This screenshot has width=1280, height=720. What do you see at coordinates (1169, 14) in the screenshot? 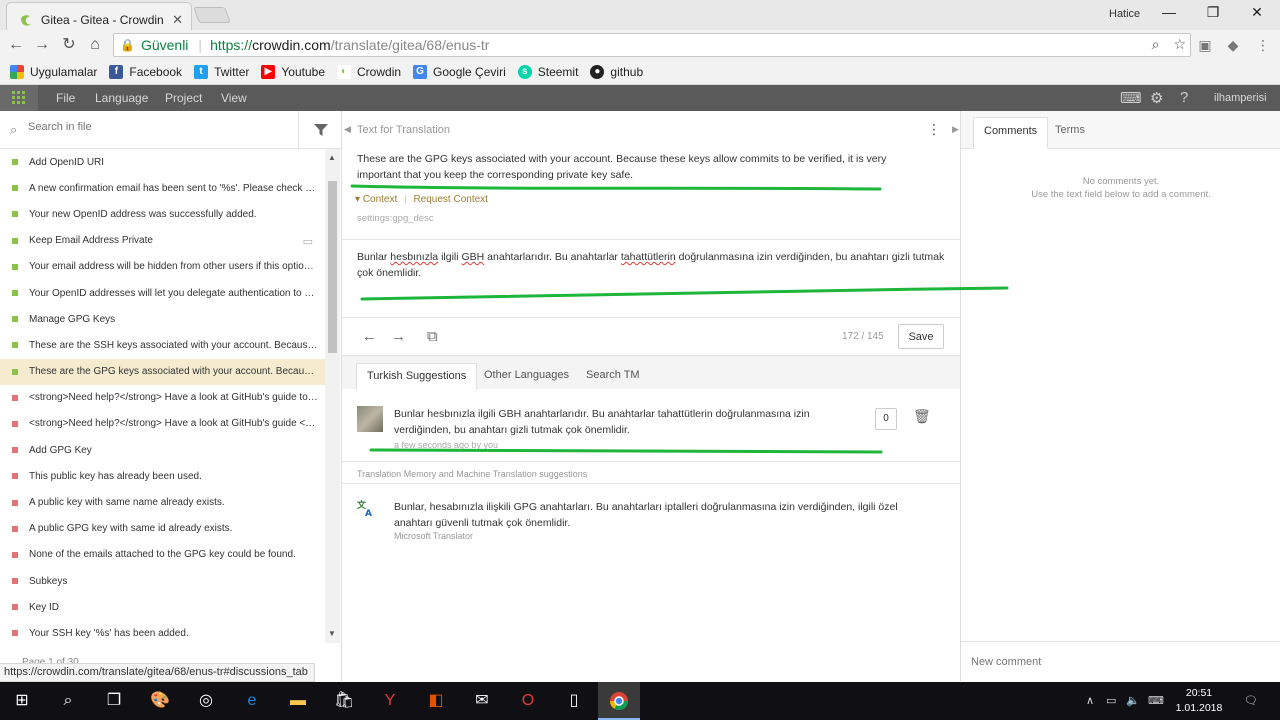
I see `minimize-icon: —` at bounding box center [1169, 14].